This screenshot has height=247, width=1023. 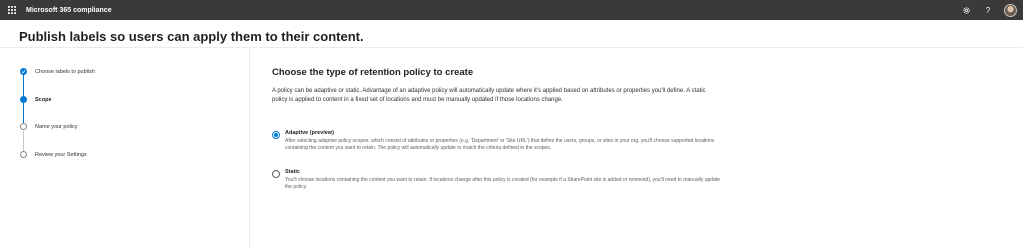 I want to click on step-label: Name your policy, so click(x=56, y=126).